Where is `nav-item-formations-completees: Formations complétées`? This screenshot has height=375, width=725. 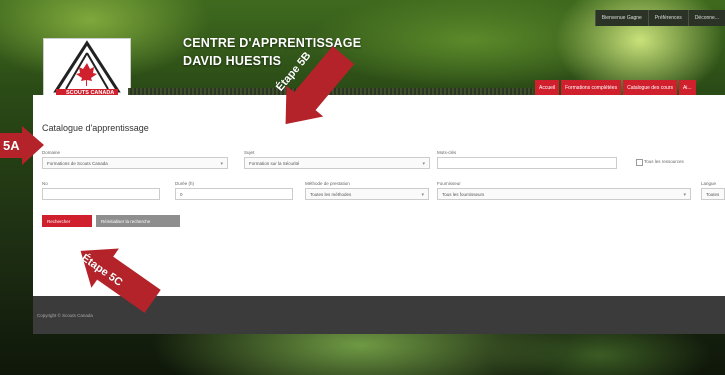 nav-item-formations-completees: Formations complétées is located at coordinates (591, 88).